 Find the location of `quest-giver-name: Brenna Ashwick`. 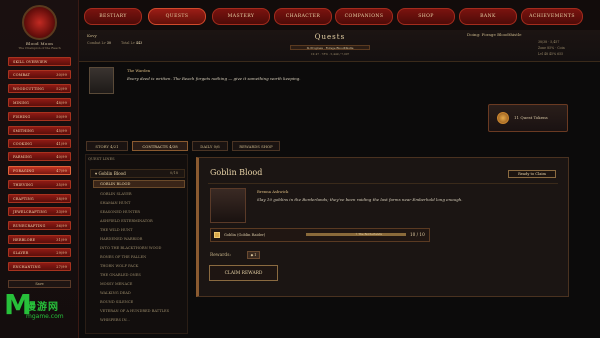

quest-giver-name: Brenna Ashwick is located at coordinates (273, 191).